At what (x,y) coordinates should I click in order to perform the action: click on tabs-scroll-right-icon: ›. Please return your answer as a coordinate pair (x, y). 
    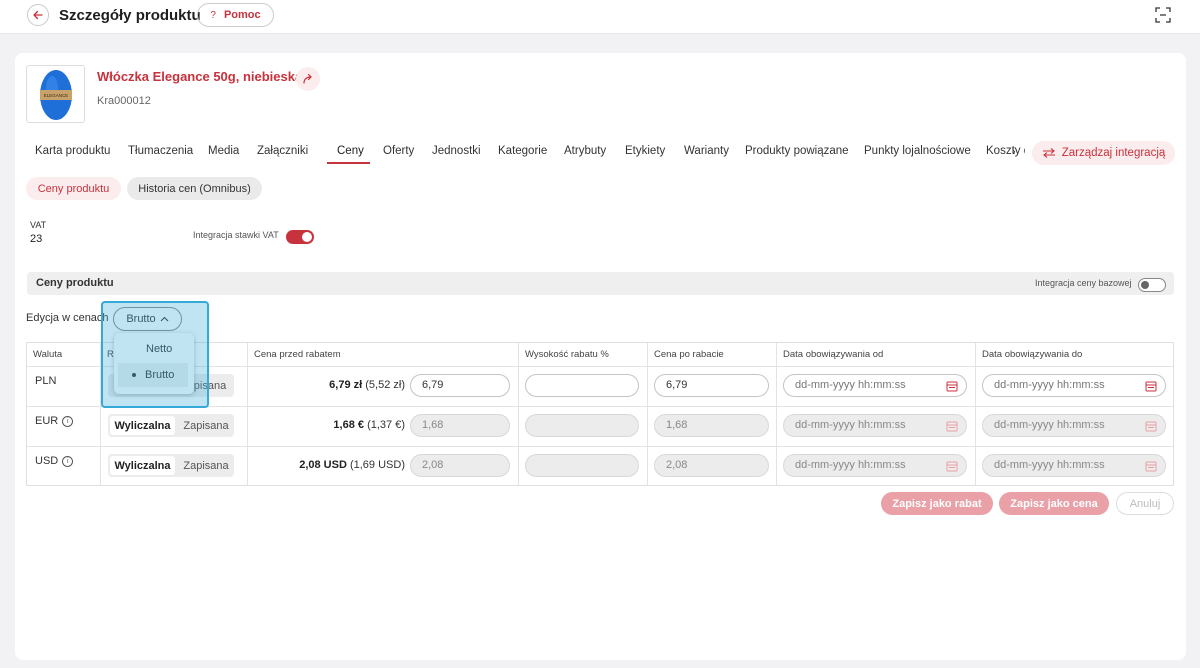
    Looking at the image, I should click on (1014, 152).